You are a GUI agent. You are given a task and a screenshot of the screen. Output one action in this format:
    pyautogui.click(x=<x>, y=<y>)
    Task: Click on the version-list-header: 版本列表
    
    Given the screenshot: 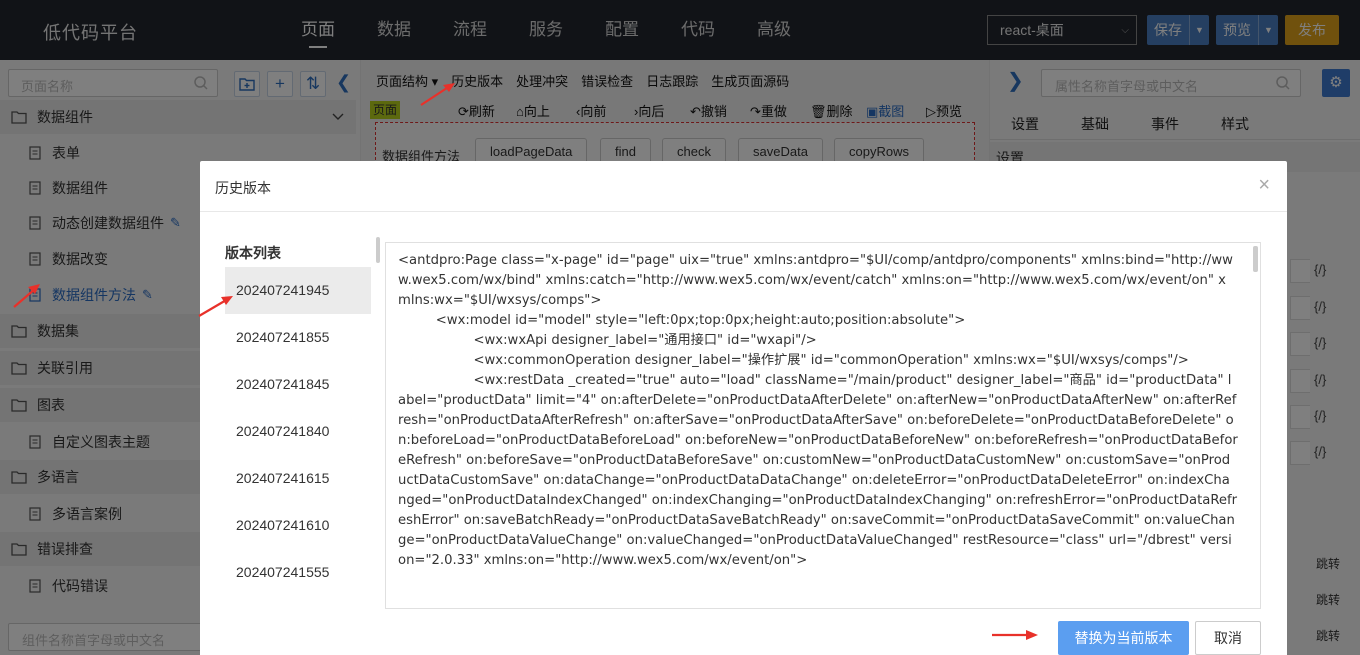 What is the action you would take?
    pyautogui.click(x=253, y=253)
    